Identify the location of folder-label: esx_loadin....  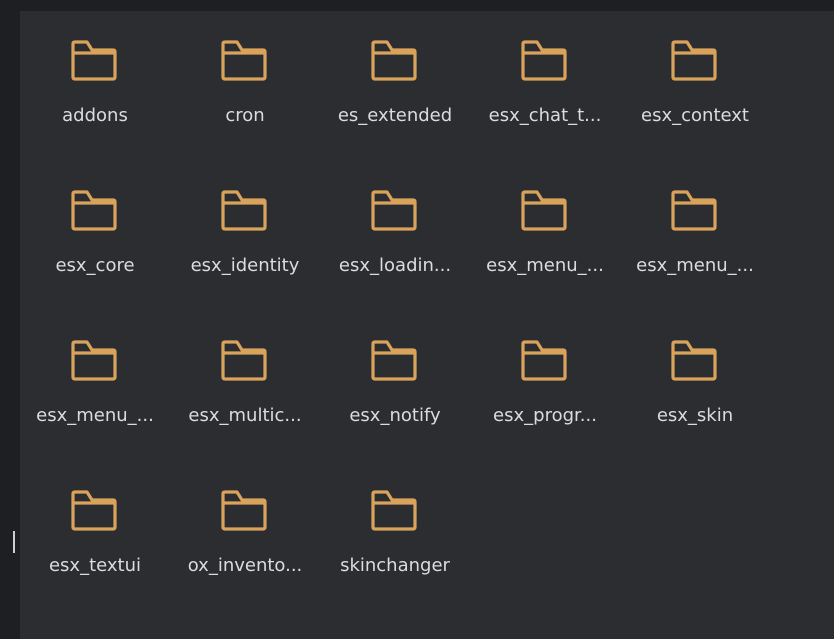
(395, 265).